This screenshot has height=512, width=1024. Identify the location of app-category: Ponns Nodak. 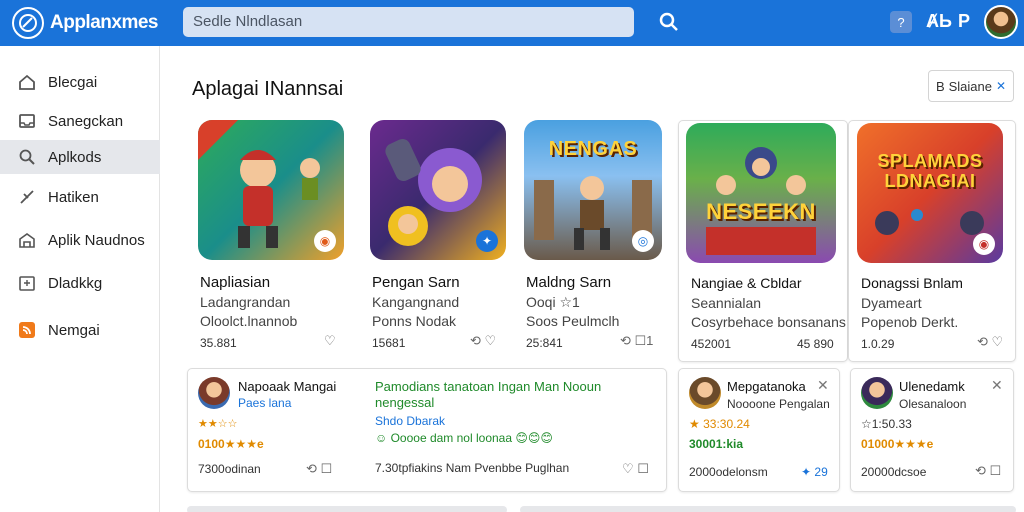
(414, 321).